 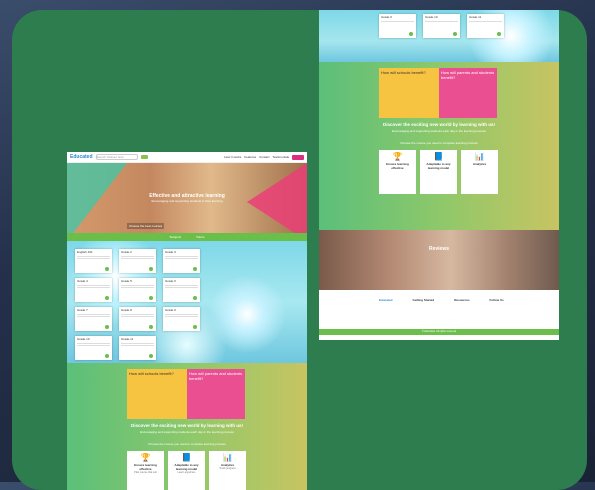 What do you see at coordinates (126, 310) in the screenshot?
I see `course-card-title: Grade 8` at bounding box center [126, 310].